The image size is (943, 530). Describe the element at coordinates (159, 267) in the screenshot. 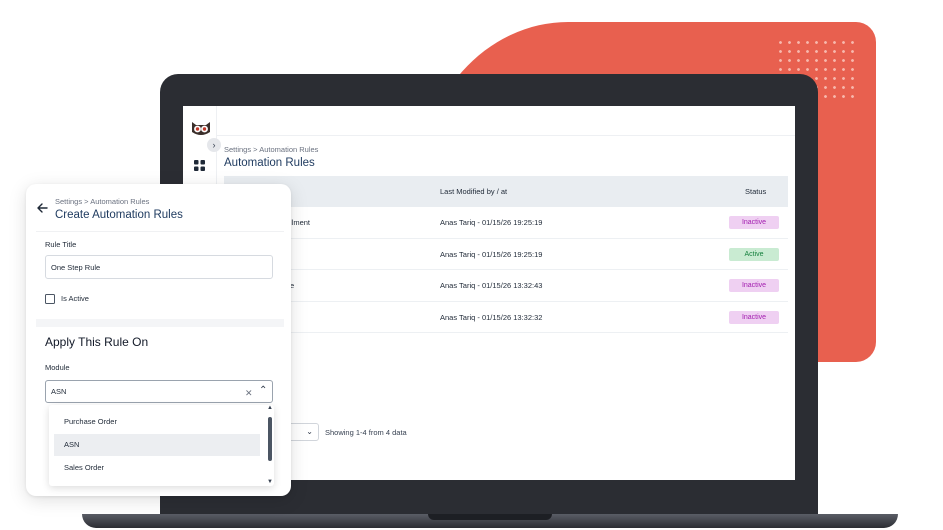

I see `rule-title-input: One Step Rule` at that location.